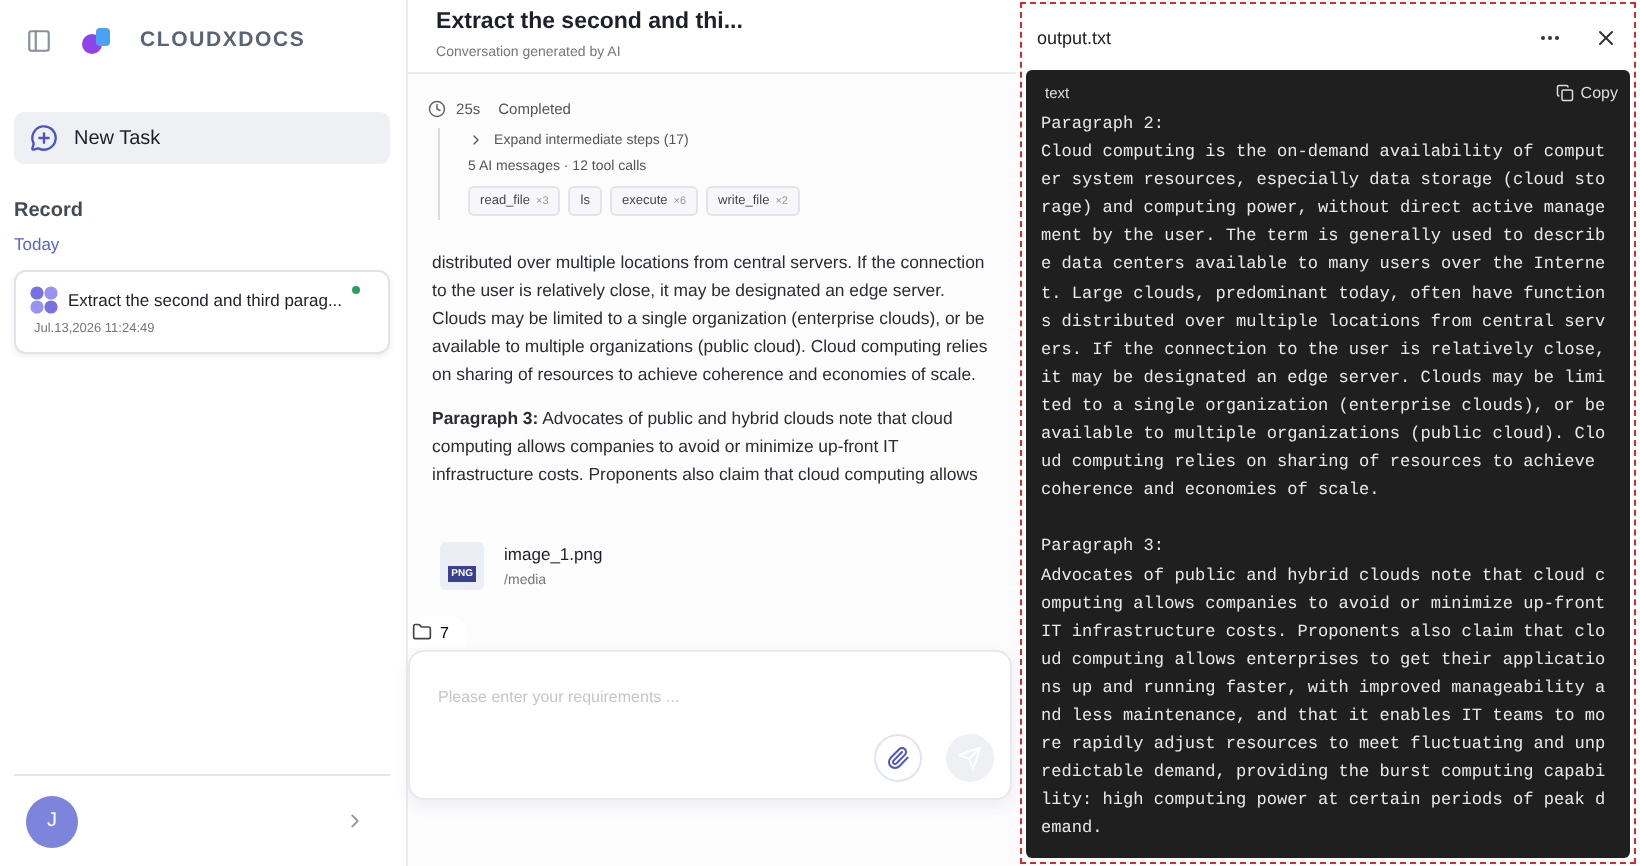  I want to click on group-label: Today, so click(38, 244).